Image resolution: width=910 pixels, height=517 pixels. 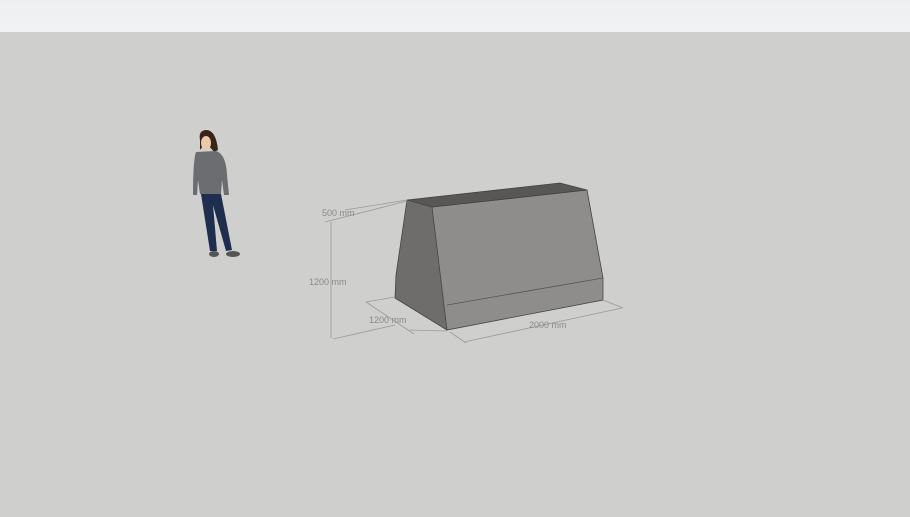 What do you see at coordinates (455, 16) in the screenshot?
I see `top-toolbar` at bounding box center [455, 16].